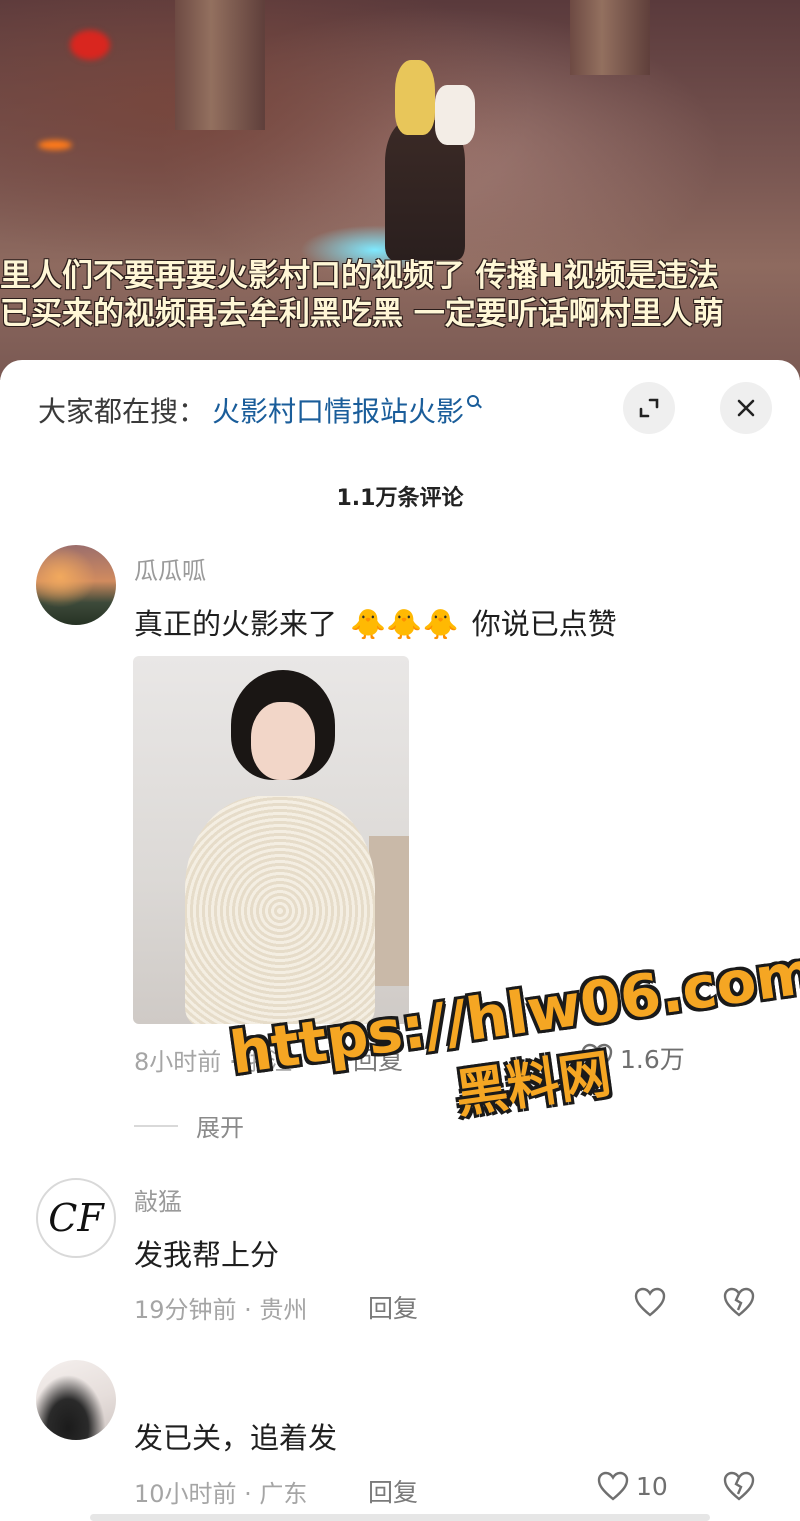 The width and height of the screenshot is (800, 1521). Describe the element at coordinates (338, 410) in the screenshot. I see `trending-search-link: 火影村口情报站火影` at that location.